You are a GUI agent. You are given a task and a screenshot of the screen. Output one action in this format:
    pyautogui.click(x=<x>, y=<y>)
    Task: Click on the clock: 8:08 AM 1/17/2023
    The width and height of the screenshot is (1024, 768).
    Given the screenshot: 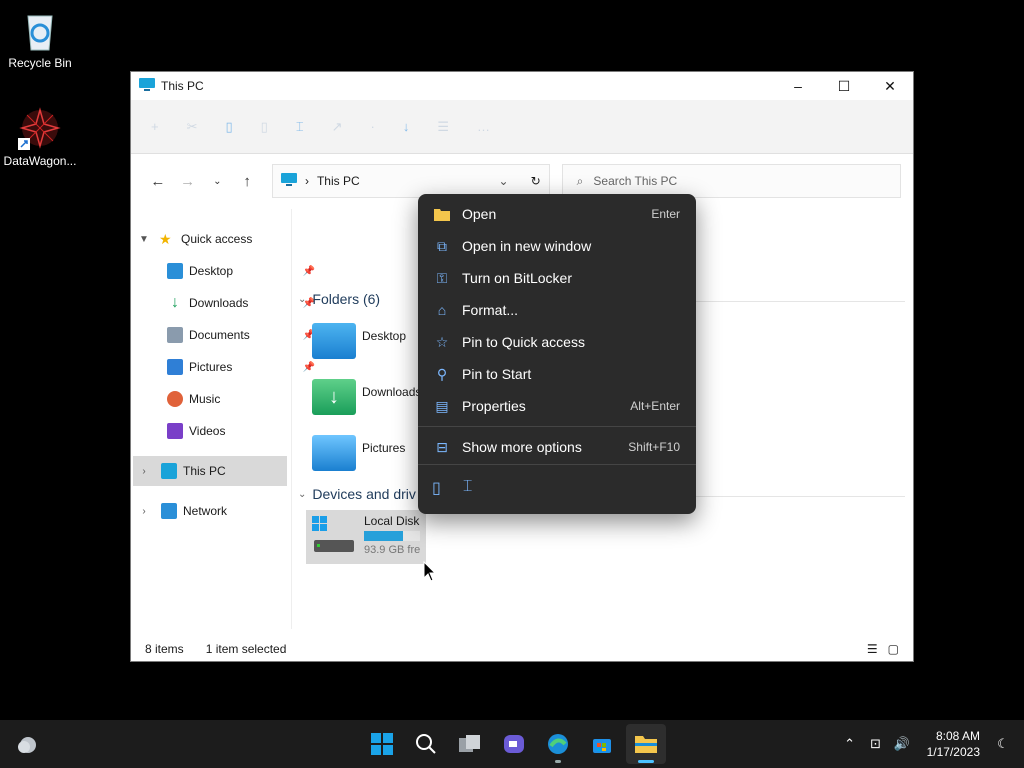 What is the action you would take?
    pyautogui.click(x=953, y=744)
    